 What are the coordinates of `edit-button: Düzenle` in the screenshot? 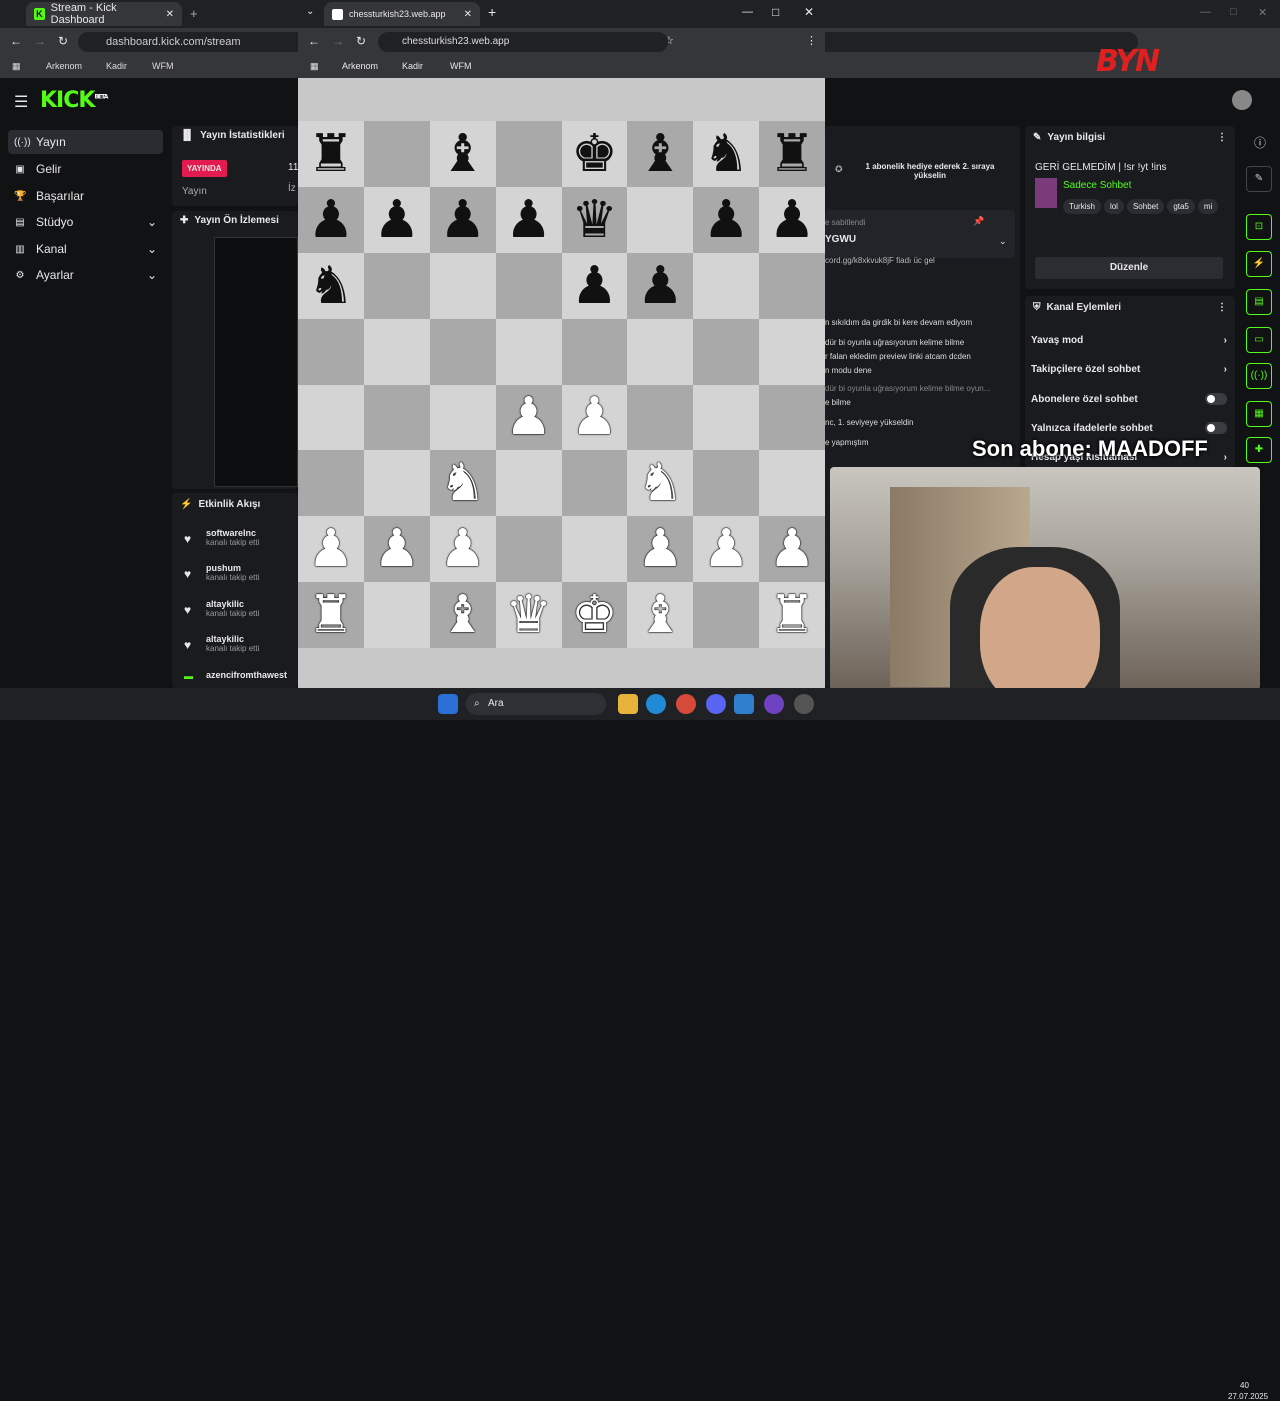 It's located at (1129, 268).